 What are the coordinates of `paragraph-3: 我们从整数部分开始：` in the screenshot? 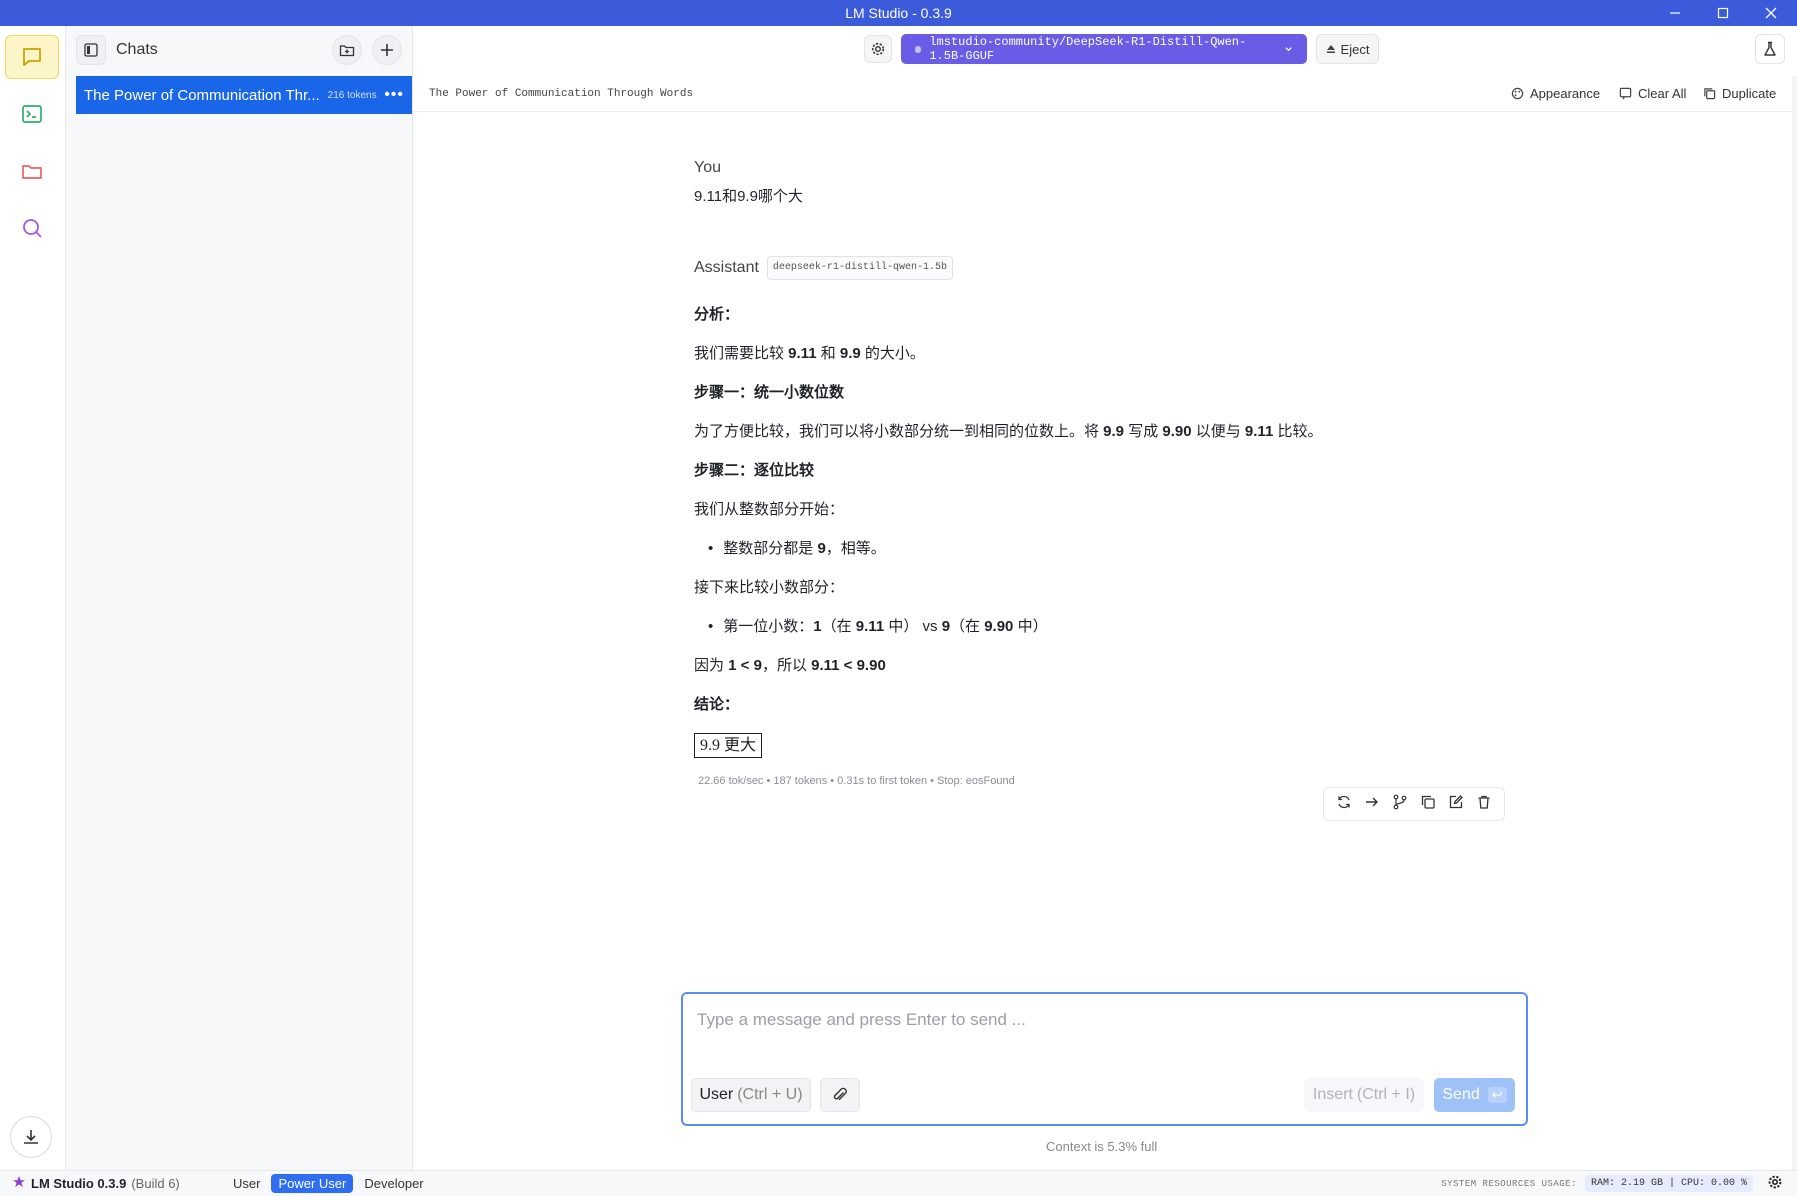 It's located at (769, 509).